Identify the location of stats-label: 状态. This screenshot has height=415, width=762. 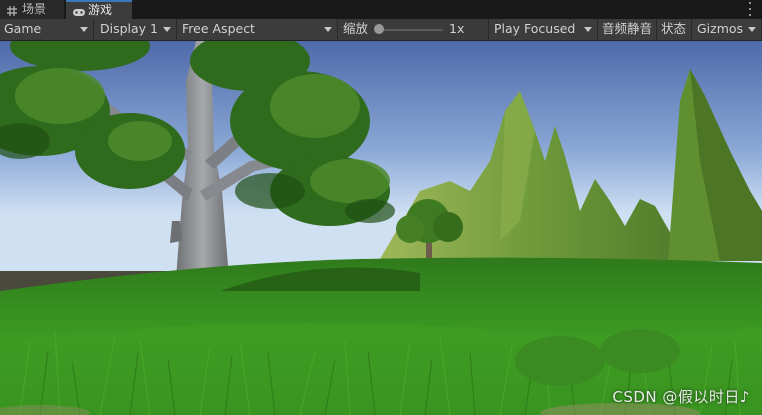
(674, 28).